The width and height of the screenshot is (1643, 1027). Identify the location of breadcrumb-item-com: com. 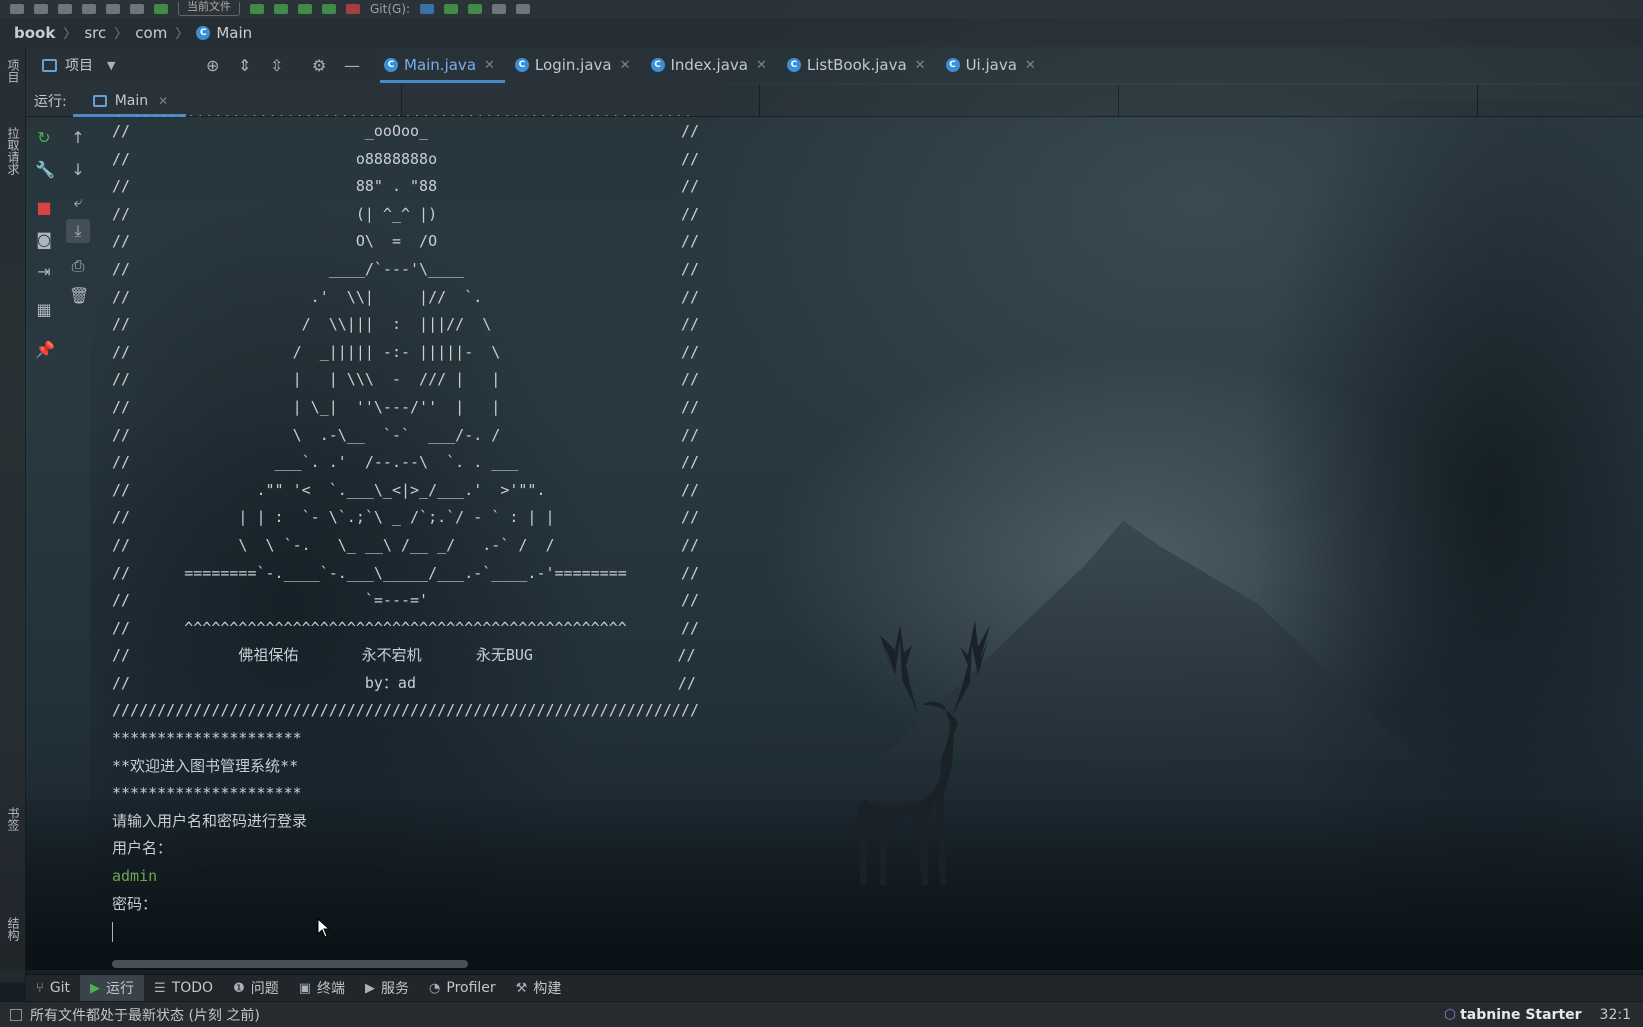
(151, 33).